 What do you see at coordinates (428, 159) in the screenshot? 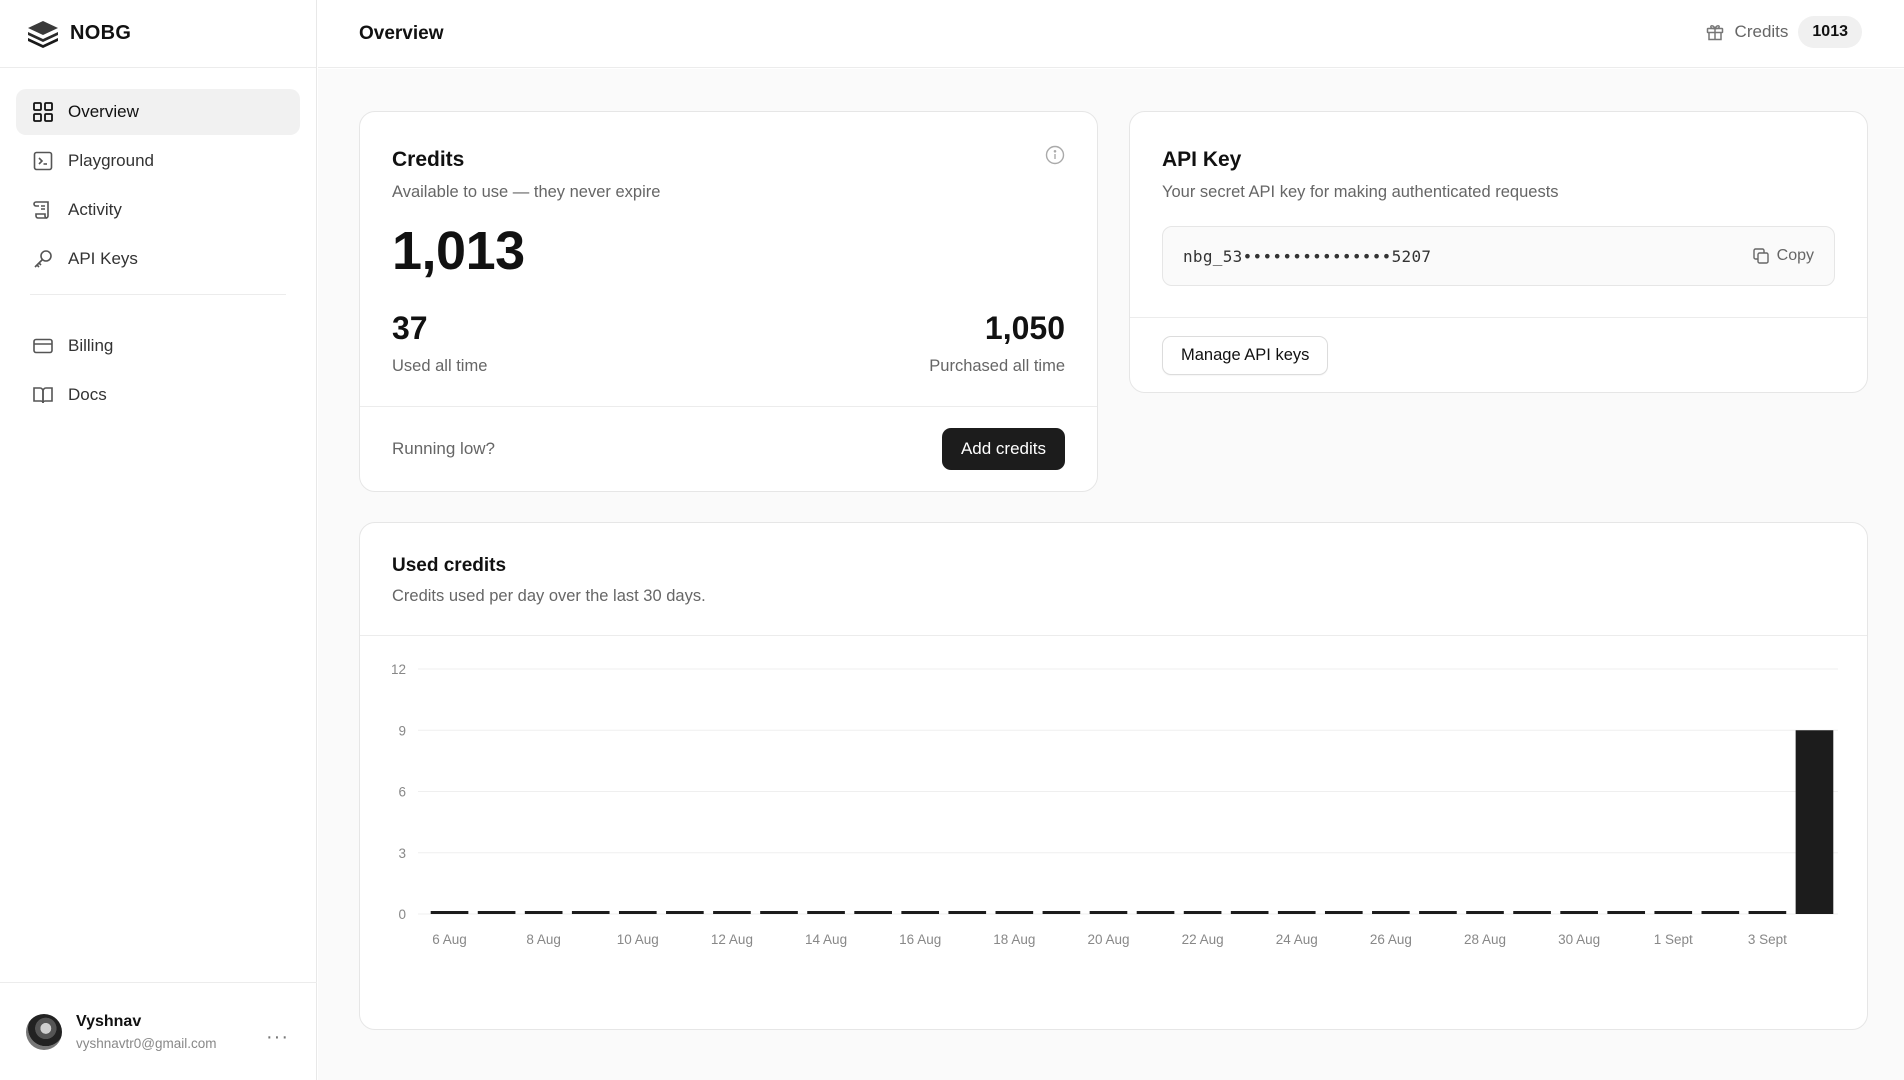
I see `credits-card-title: Credits` at bounding box center [428, 159].